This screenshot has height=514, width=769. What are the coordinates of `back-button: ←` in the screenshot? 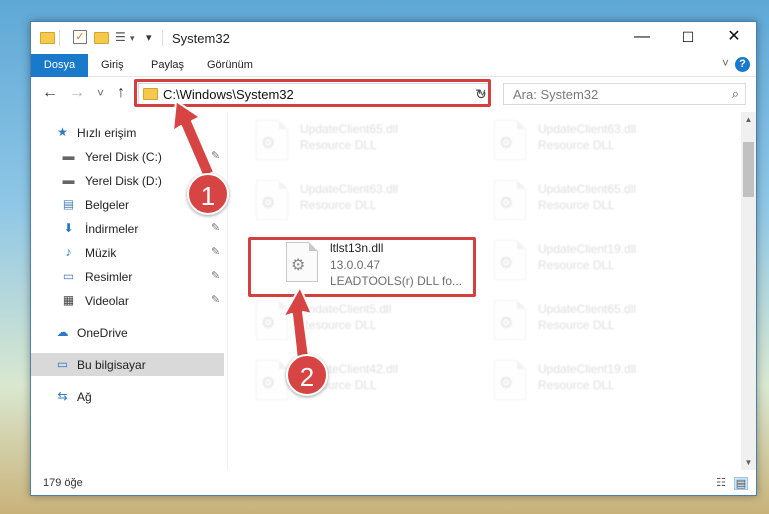 It's located at (50, 93).